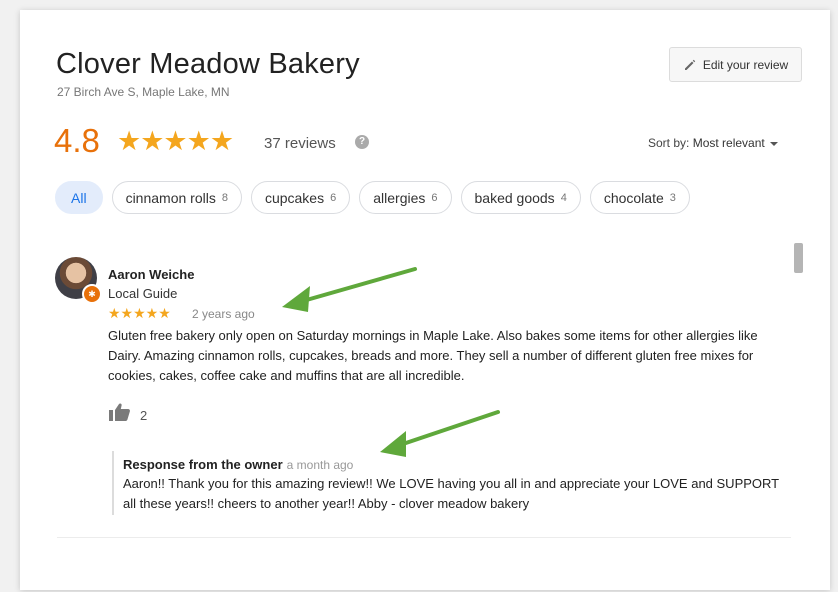 The height and width of the screenshot is (592, 838). Describe the element at coordinates (300, 143) in the screenshot. I see `review-count: 37 reviews` at that location.